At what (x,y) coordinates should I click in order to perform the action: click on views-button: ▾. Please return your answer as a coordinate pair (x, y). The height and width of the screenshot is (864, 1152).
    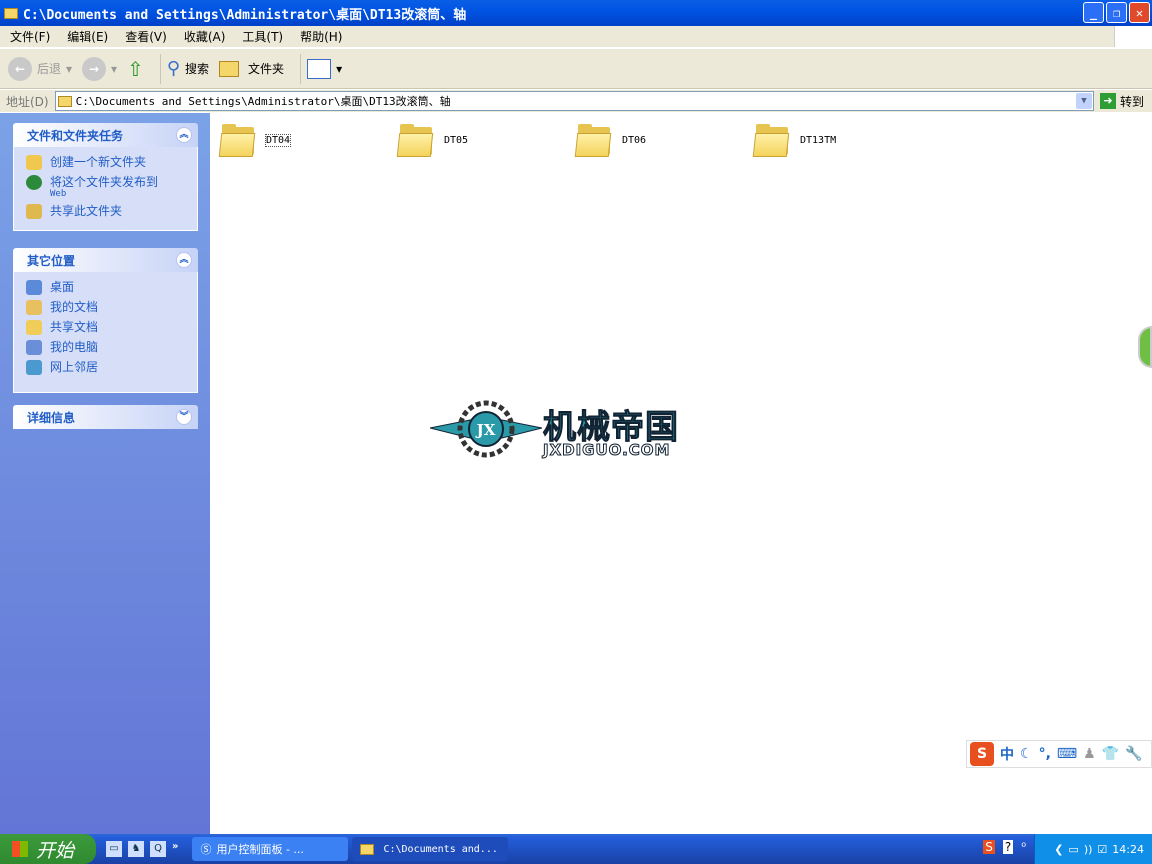
    Looking at the image, I should click on (324, 68).